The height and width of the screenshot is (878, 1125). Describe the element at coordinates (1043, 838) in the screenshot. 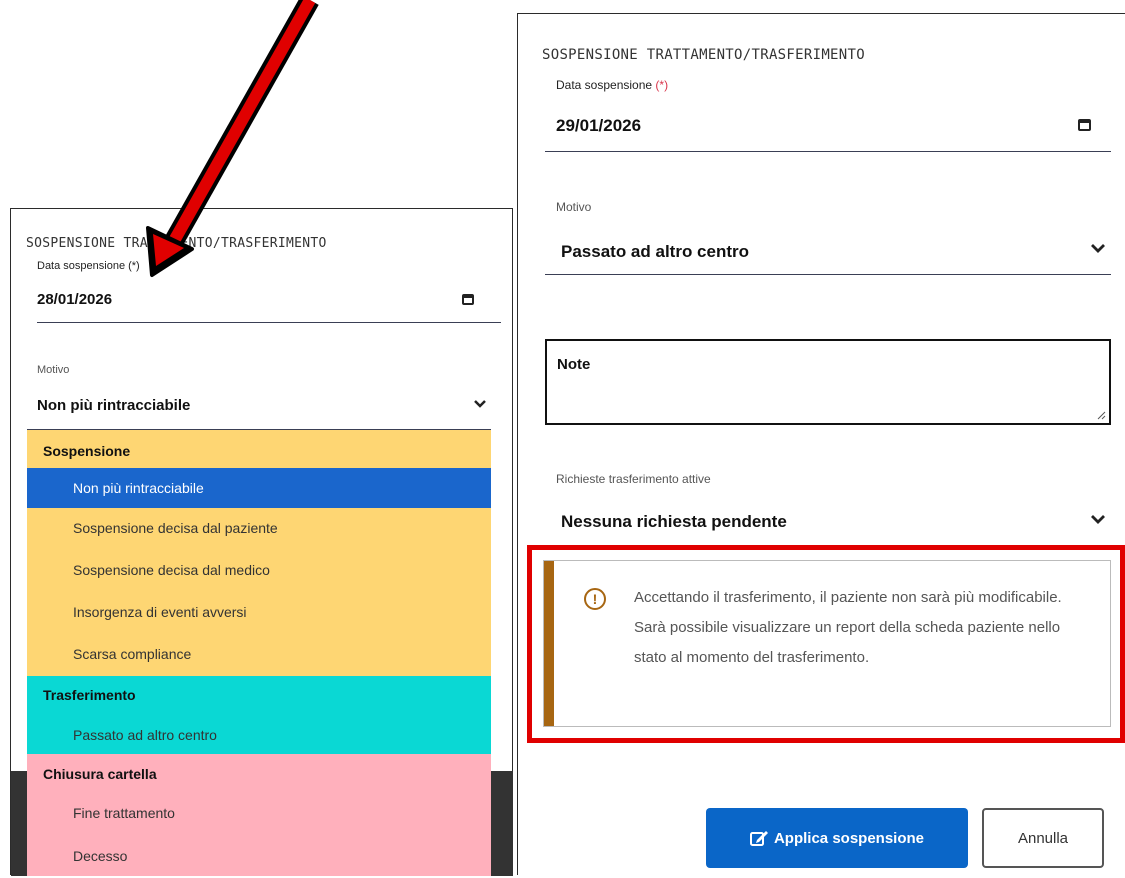

I see `cancel-button: Annulla` at that location.